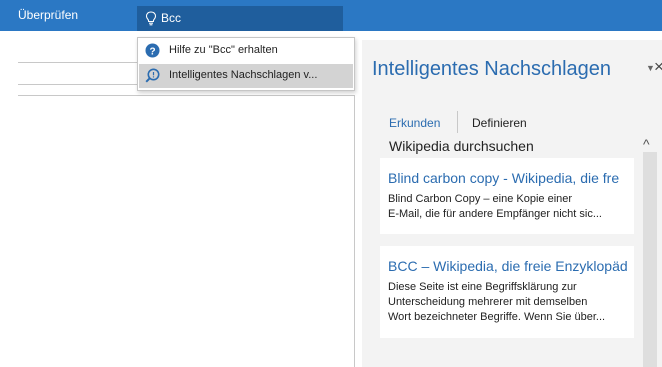 The image size is (662, 367). Describe the element at coordinates (461, 146) in the screenshot. I see `section-title: Wikipedia durchsuchen` at that location.